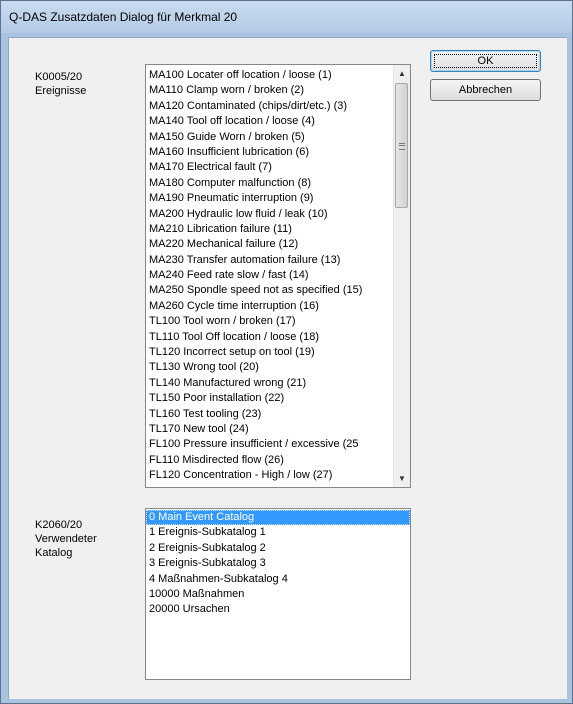 The width and height of the screenshot is (573, 704). What do you see at coordinates (278, 414) in the screenshot?
I see `event-list-item: TL160 Test tooling (23)` at bounding box center [278, 414].